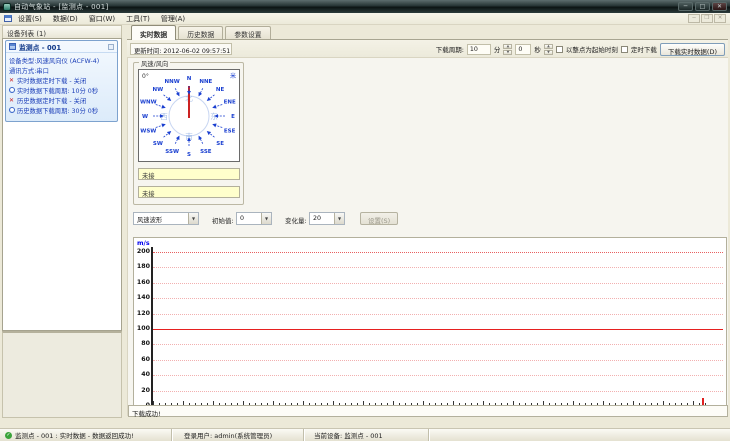  What do you see at coordinates (30, 19) in the screenshot?
I see `menu-item-0: 设置(S)` at bounding box center [30, 19].